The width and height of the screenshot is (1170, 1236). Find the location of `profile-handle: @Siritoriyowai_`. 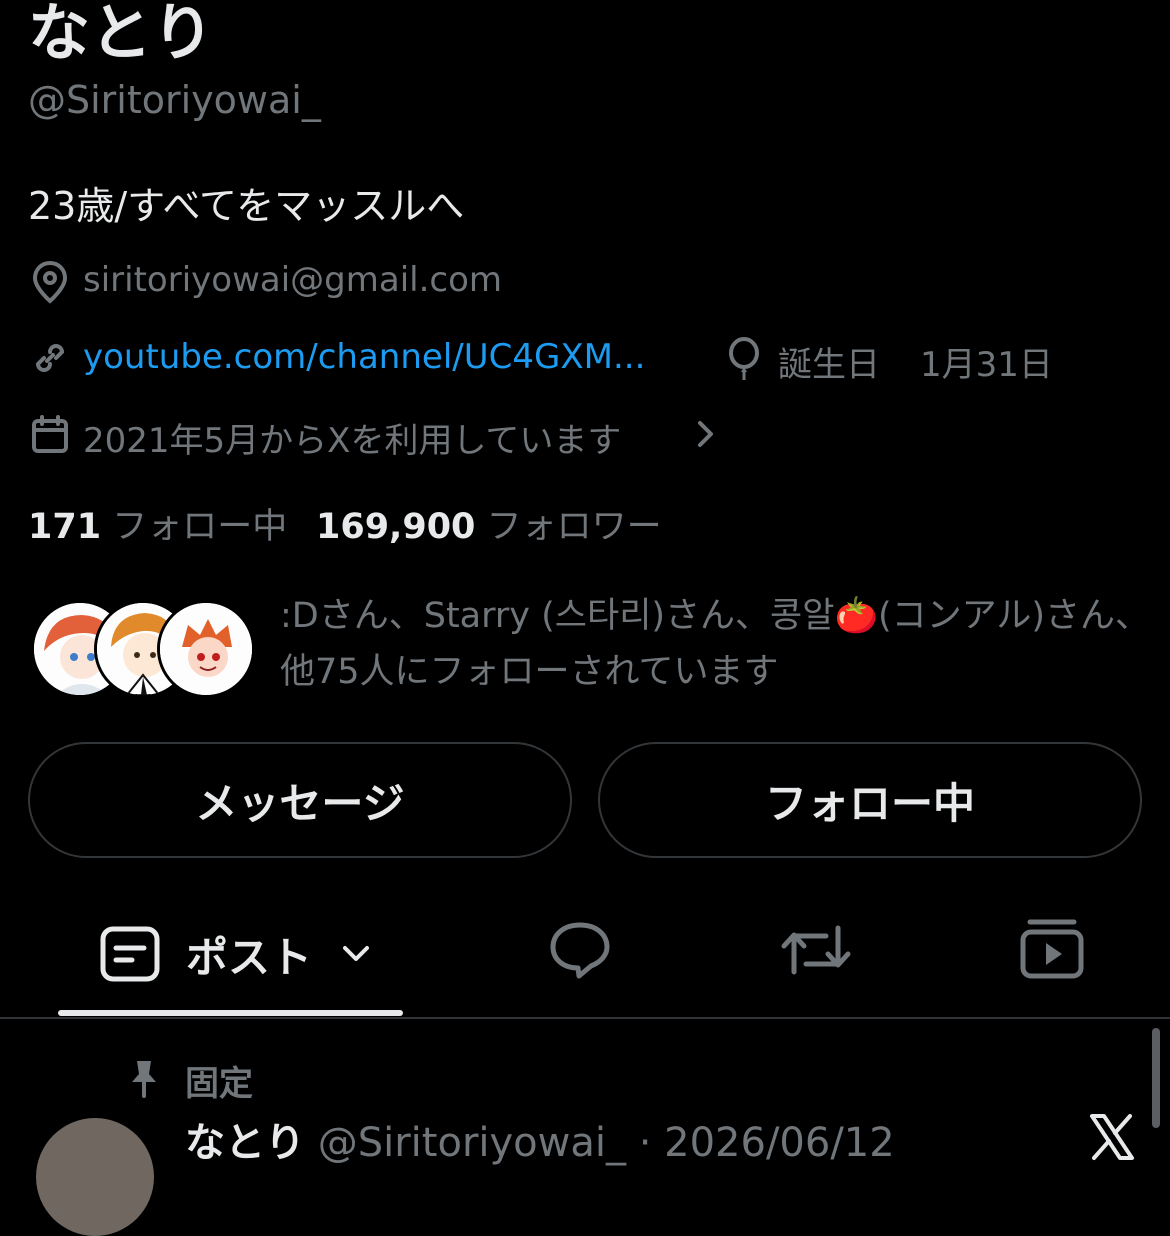

profile-handle: @Siritoriyowai_ is located at coordinates (174, 100).